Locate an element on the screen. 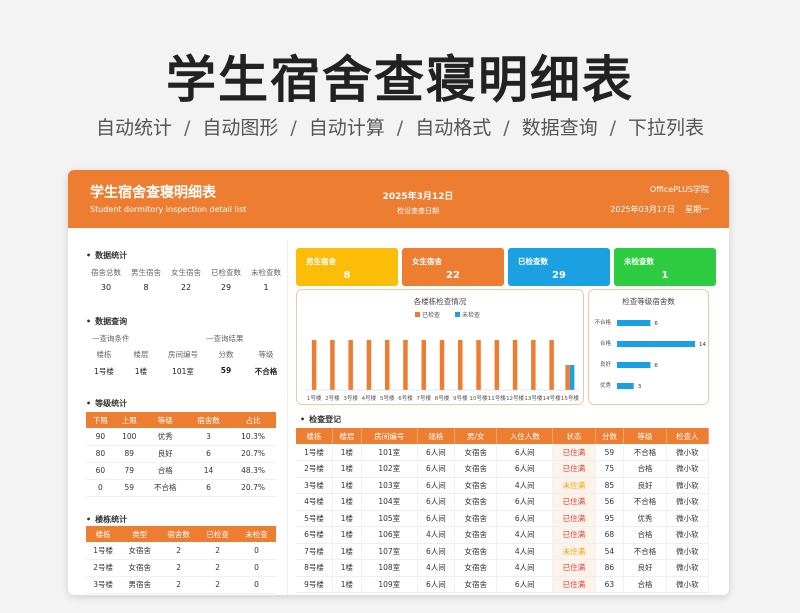 This screenshot has height=613, width=800. register-row: 6号楼 1楼 106室 4人间 女宿舍 4人间 已住满 68 合格 微小软 is located at coordinates (503, 535).